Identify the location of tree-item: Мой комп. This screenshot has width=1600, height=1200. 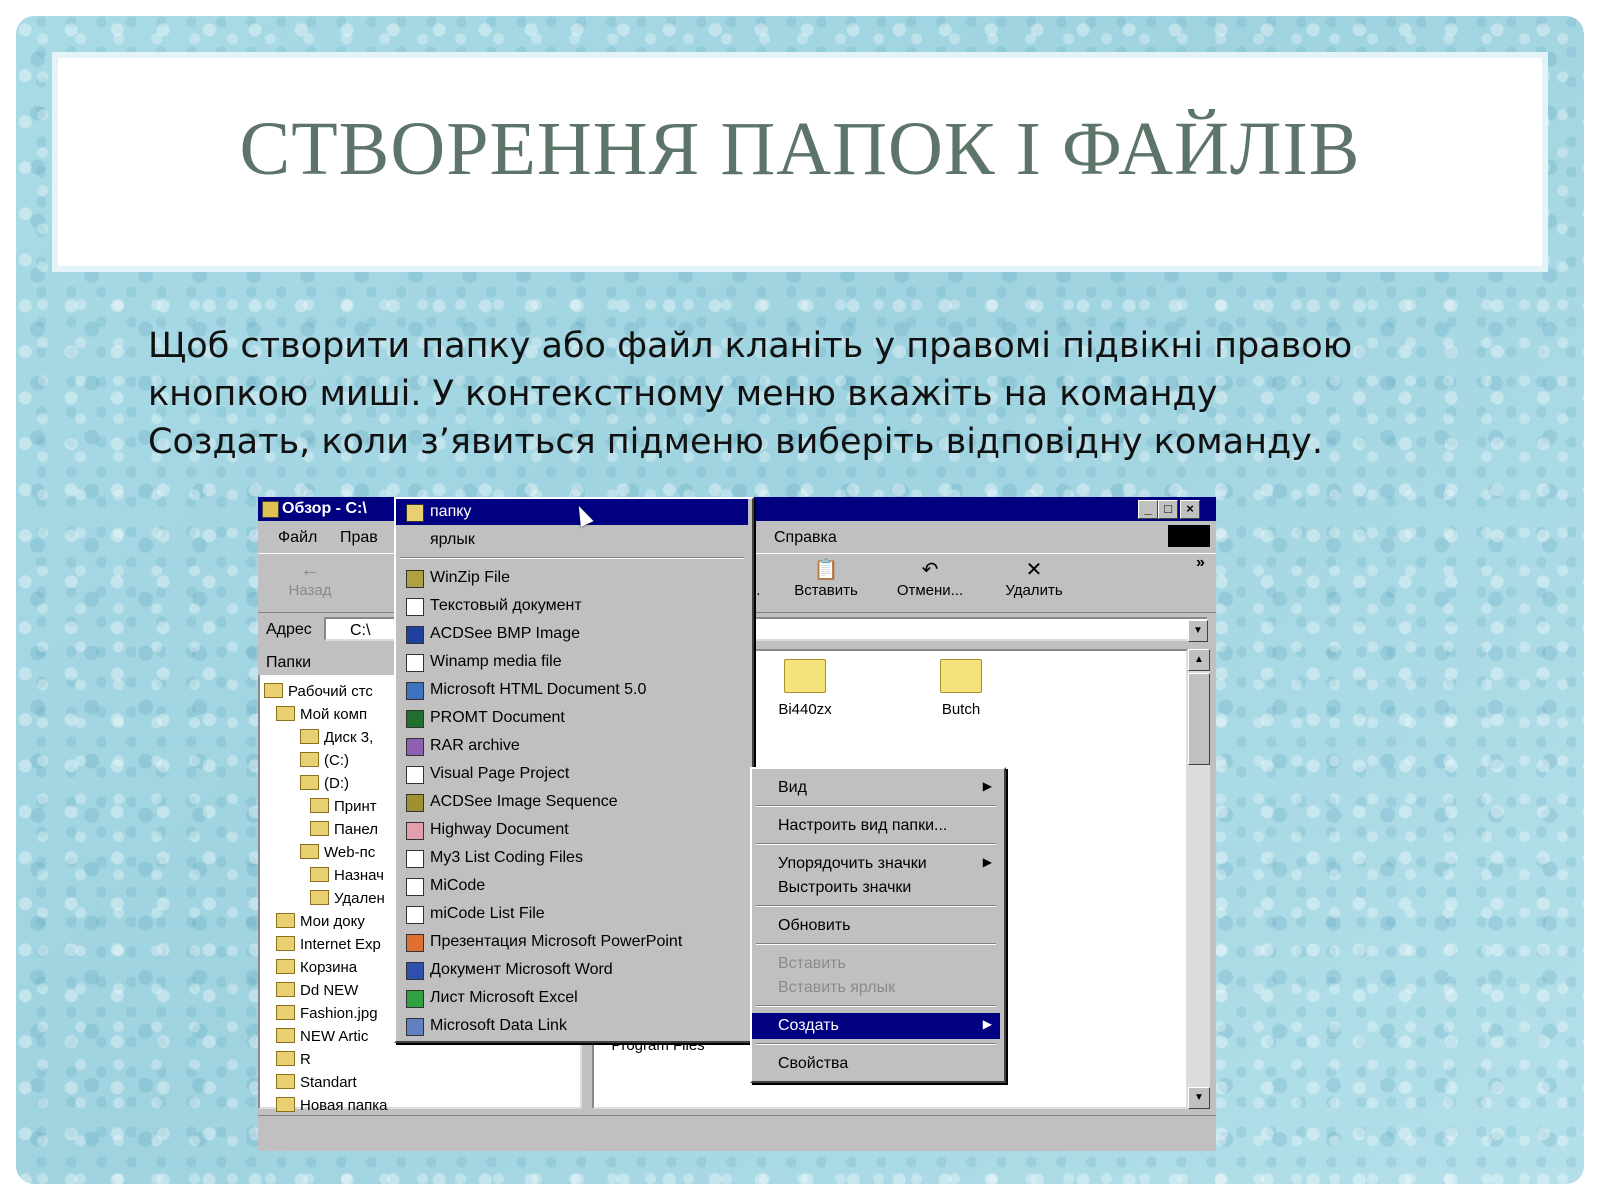
(321, 714).